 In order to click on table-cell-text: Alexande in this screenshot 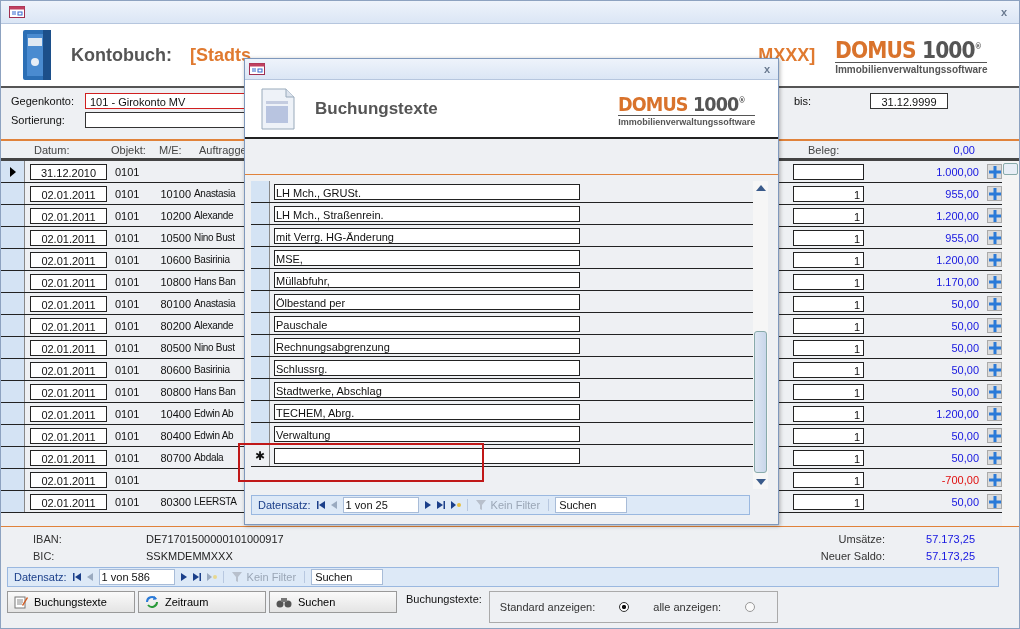, I will do `click(214, 215)`.